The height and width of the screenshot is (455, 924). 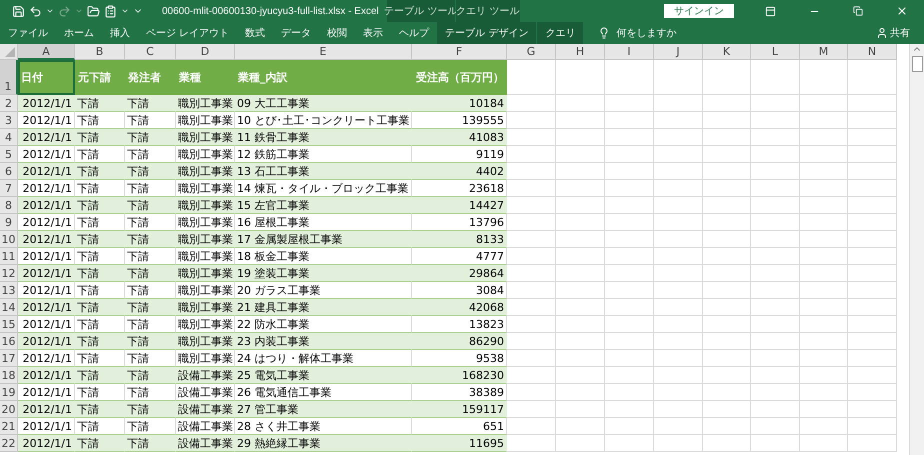 I want to click on table-cell: 9119, so click(x=459, y=154).